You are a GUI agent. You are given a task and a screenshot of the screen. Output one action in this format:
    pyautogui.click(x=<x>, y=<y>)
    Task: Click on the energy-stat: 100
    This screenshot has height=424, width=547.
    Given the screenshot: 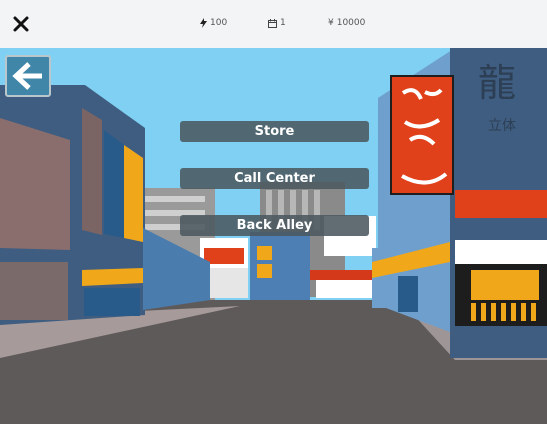 What is the action you would take?
    pyautogui.click(x=213, y=23)
    